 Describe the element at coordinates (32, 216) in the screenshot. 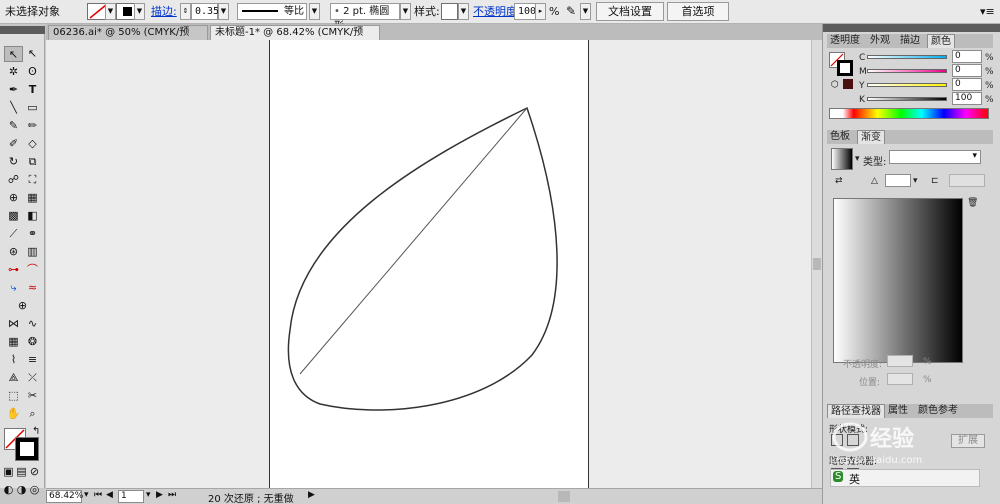

I see `gradient-tool-icon: ◧` at that location.